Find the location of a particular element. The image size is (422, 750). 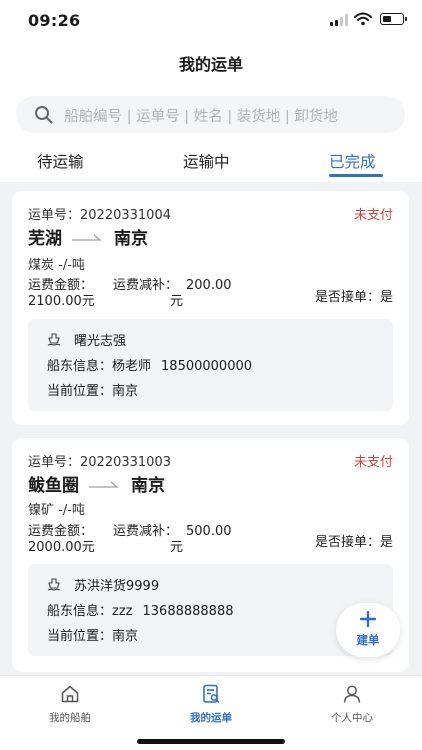

cargo-info: 煤炭 -/-吨 is located at coordinates (56, 265).